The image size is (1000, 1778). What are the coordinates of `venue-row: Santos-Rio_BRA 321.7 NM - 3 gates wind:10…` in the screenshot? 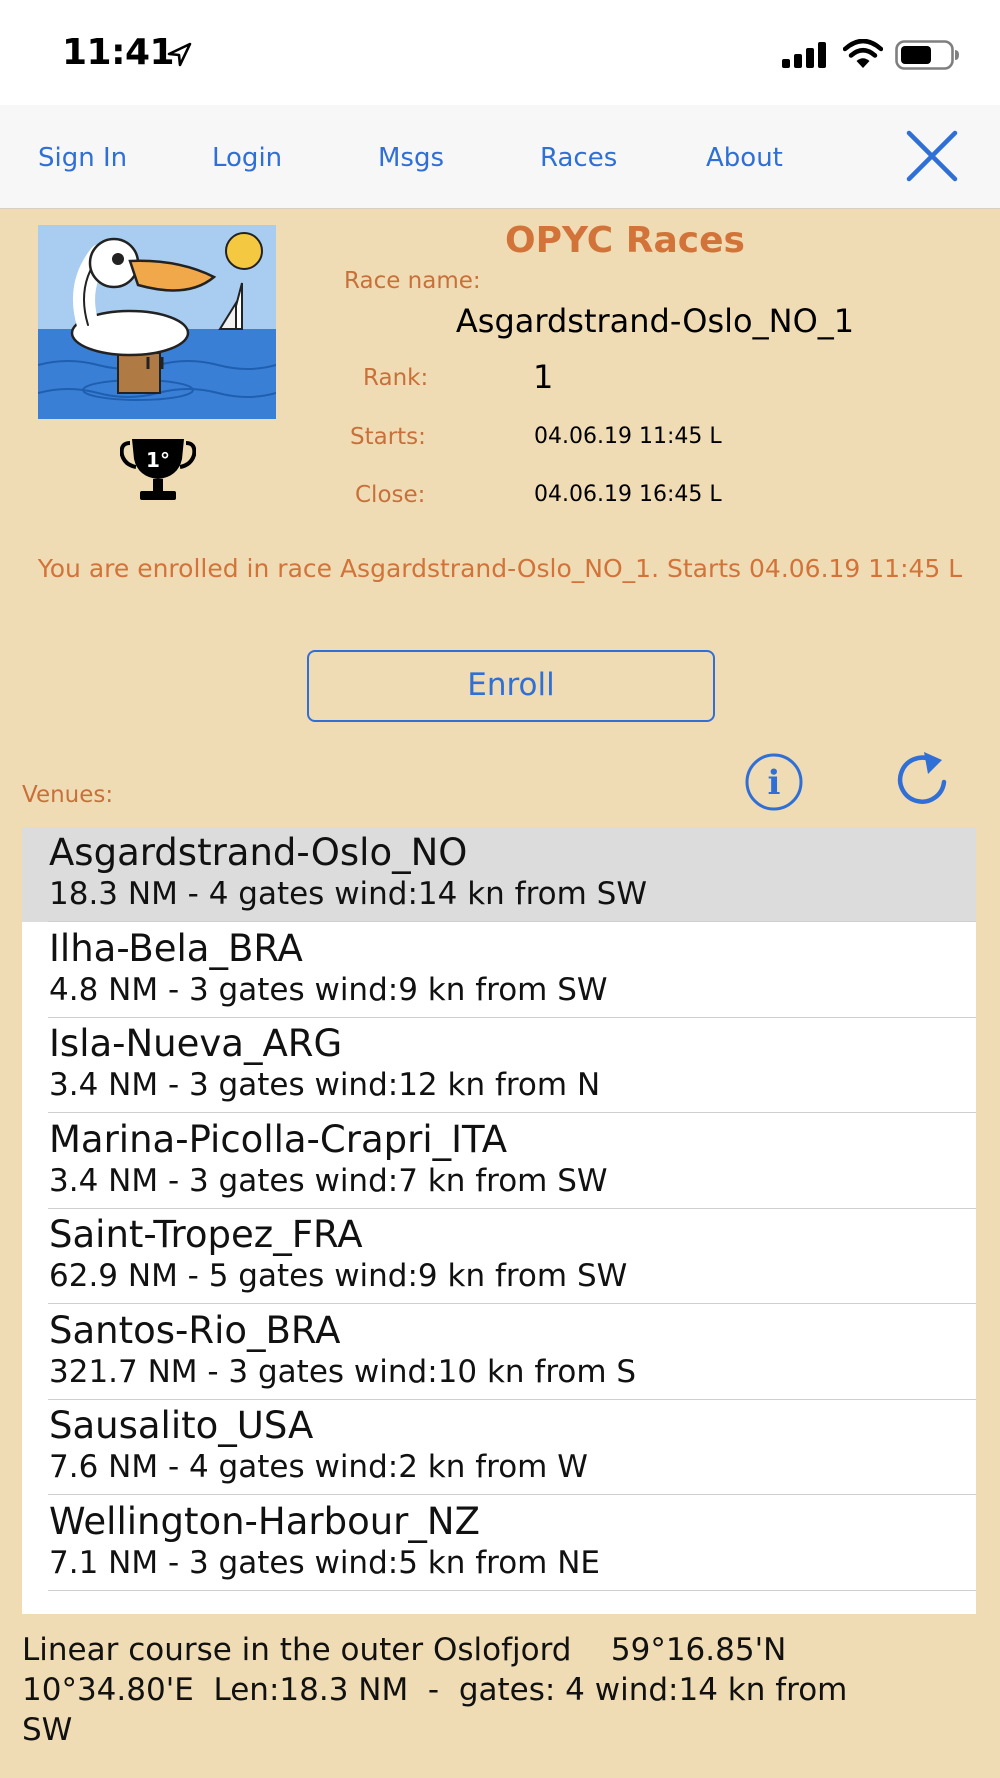 It's located at (499, 1352).